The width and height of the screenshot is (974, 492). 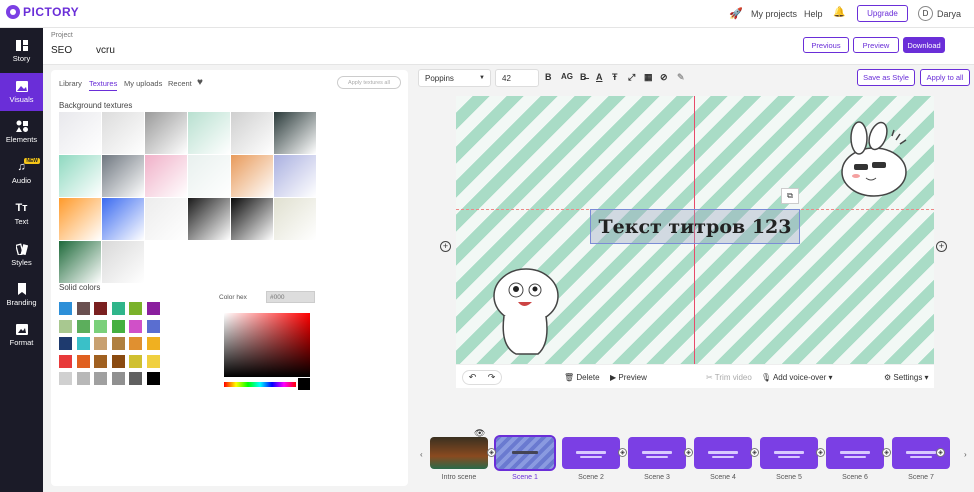 What do you see at coordinates (615, 77) in the screenshot?
I see `text-background-icon: Ŧ` at bounding box center [615, 77].